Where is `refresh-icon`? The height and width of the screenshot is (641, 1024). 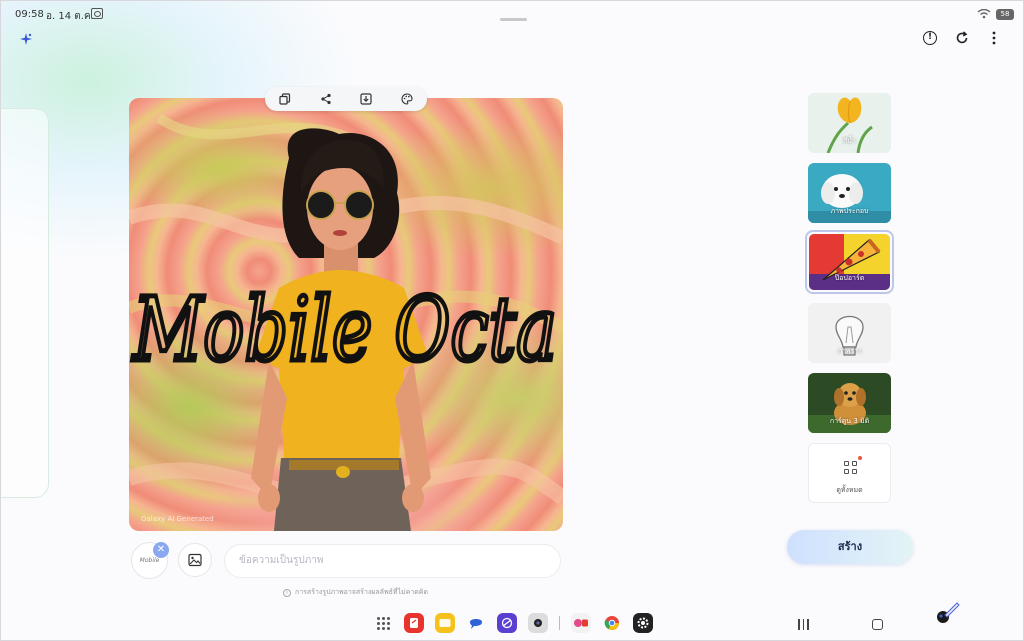 refresh-icon is located at coordinates (962, 37).